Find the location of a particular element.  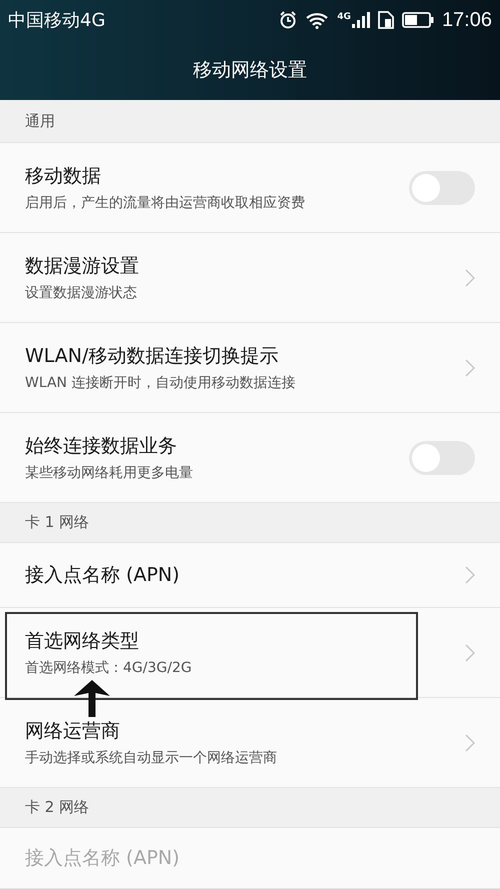

setting-description: 设置数据漫游状态 is located at coordinates (81, 293).